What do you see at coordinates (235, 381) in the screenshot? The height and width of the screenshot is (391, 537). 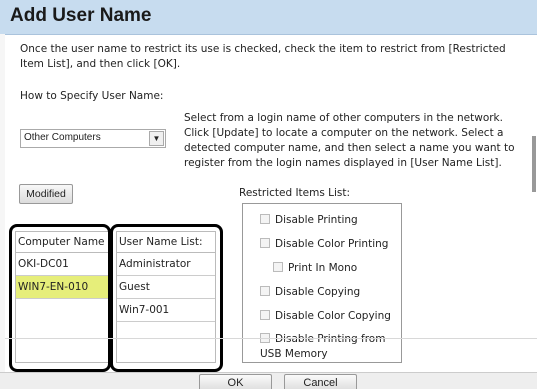 I see `ok-button: OK` at bounding box center [235, 381].